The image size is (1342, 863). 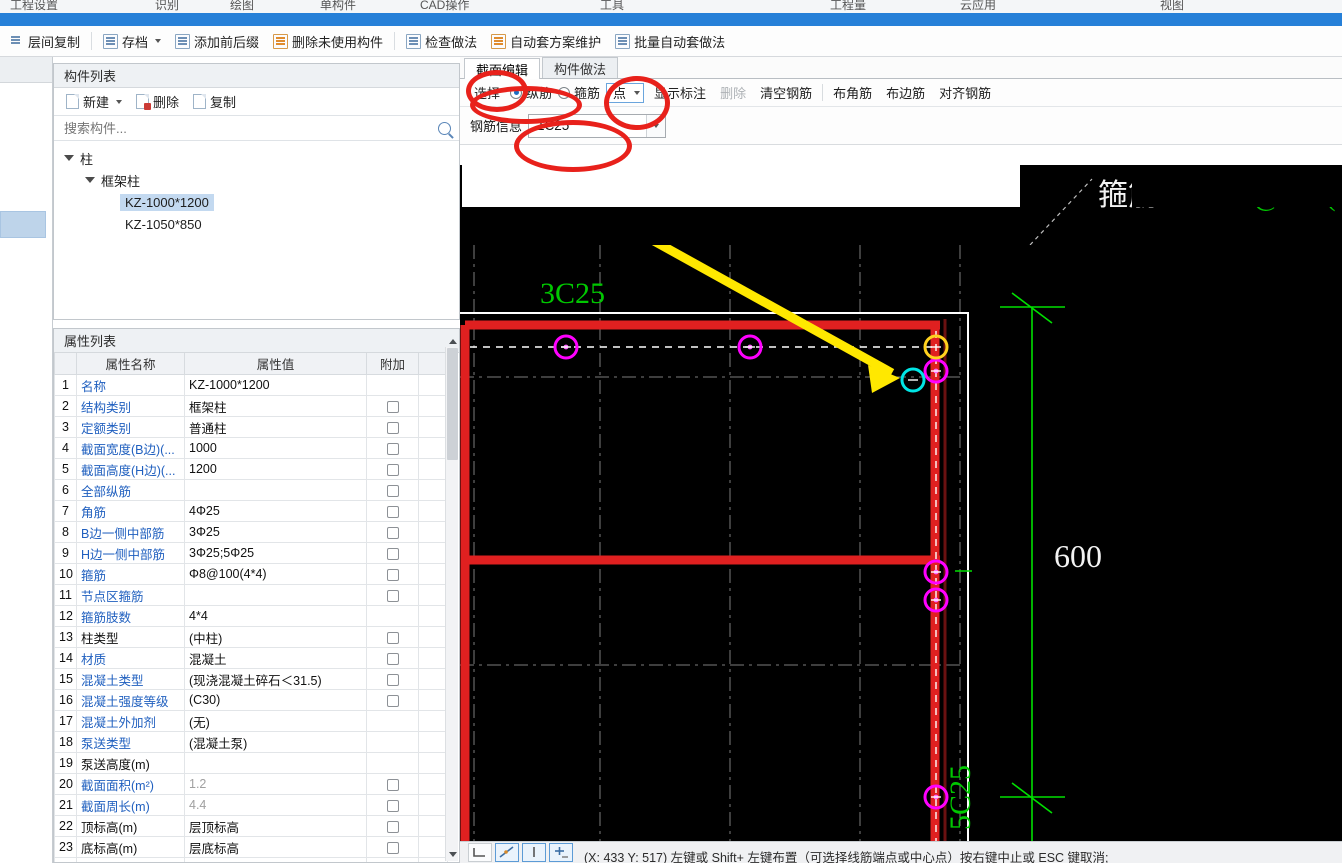 I want to click on point-icon, so click(x=561, y=852).